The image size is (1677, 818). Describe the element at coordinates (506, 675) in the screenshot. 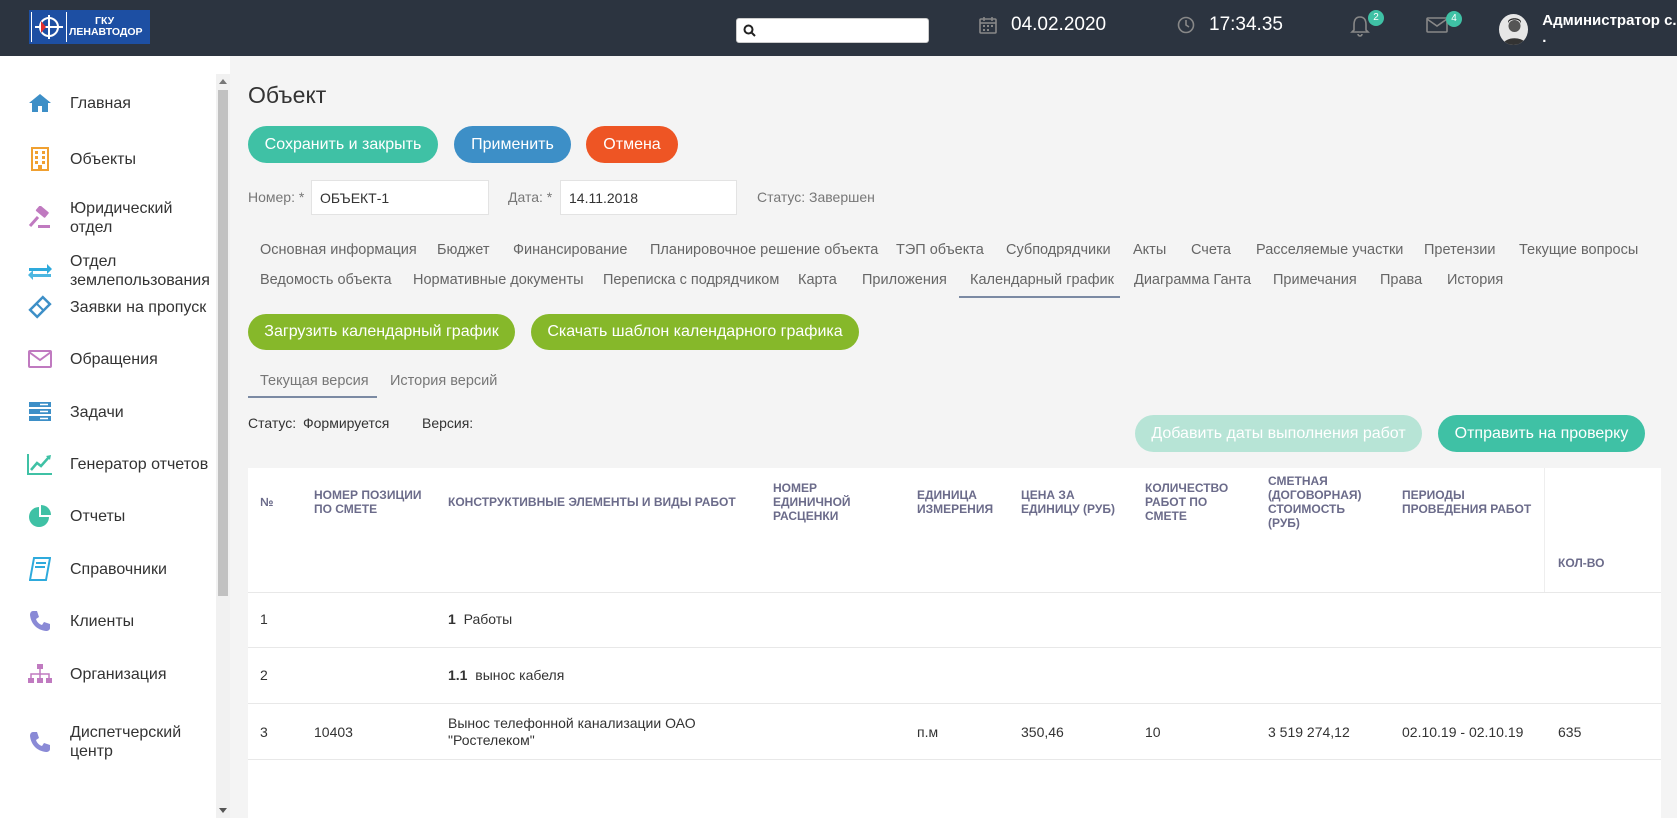

I see `cell-elements: 1.1 вынос кабеля` at that location.